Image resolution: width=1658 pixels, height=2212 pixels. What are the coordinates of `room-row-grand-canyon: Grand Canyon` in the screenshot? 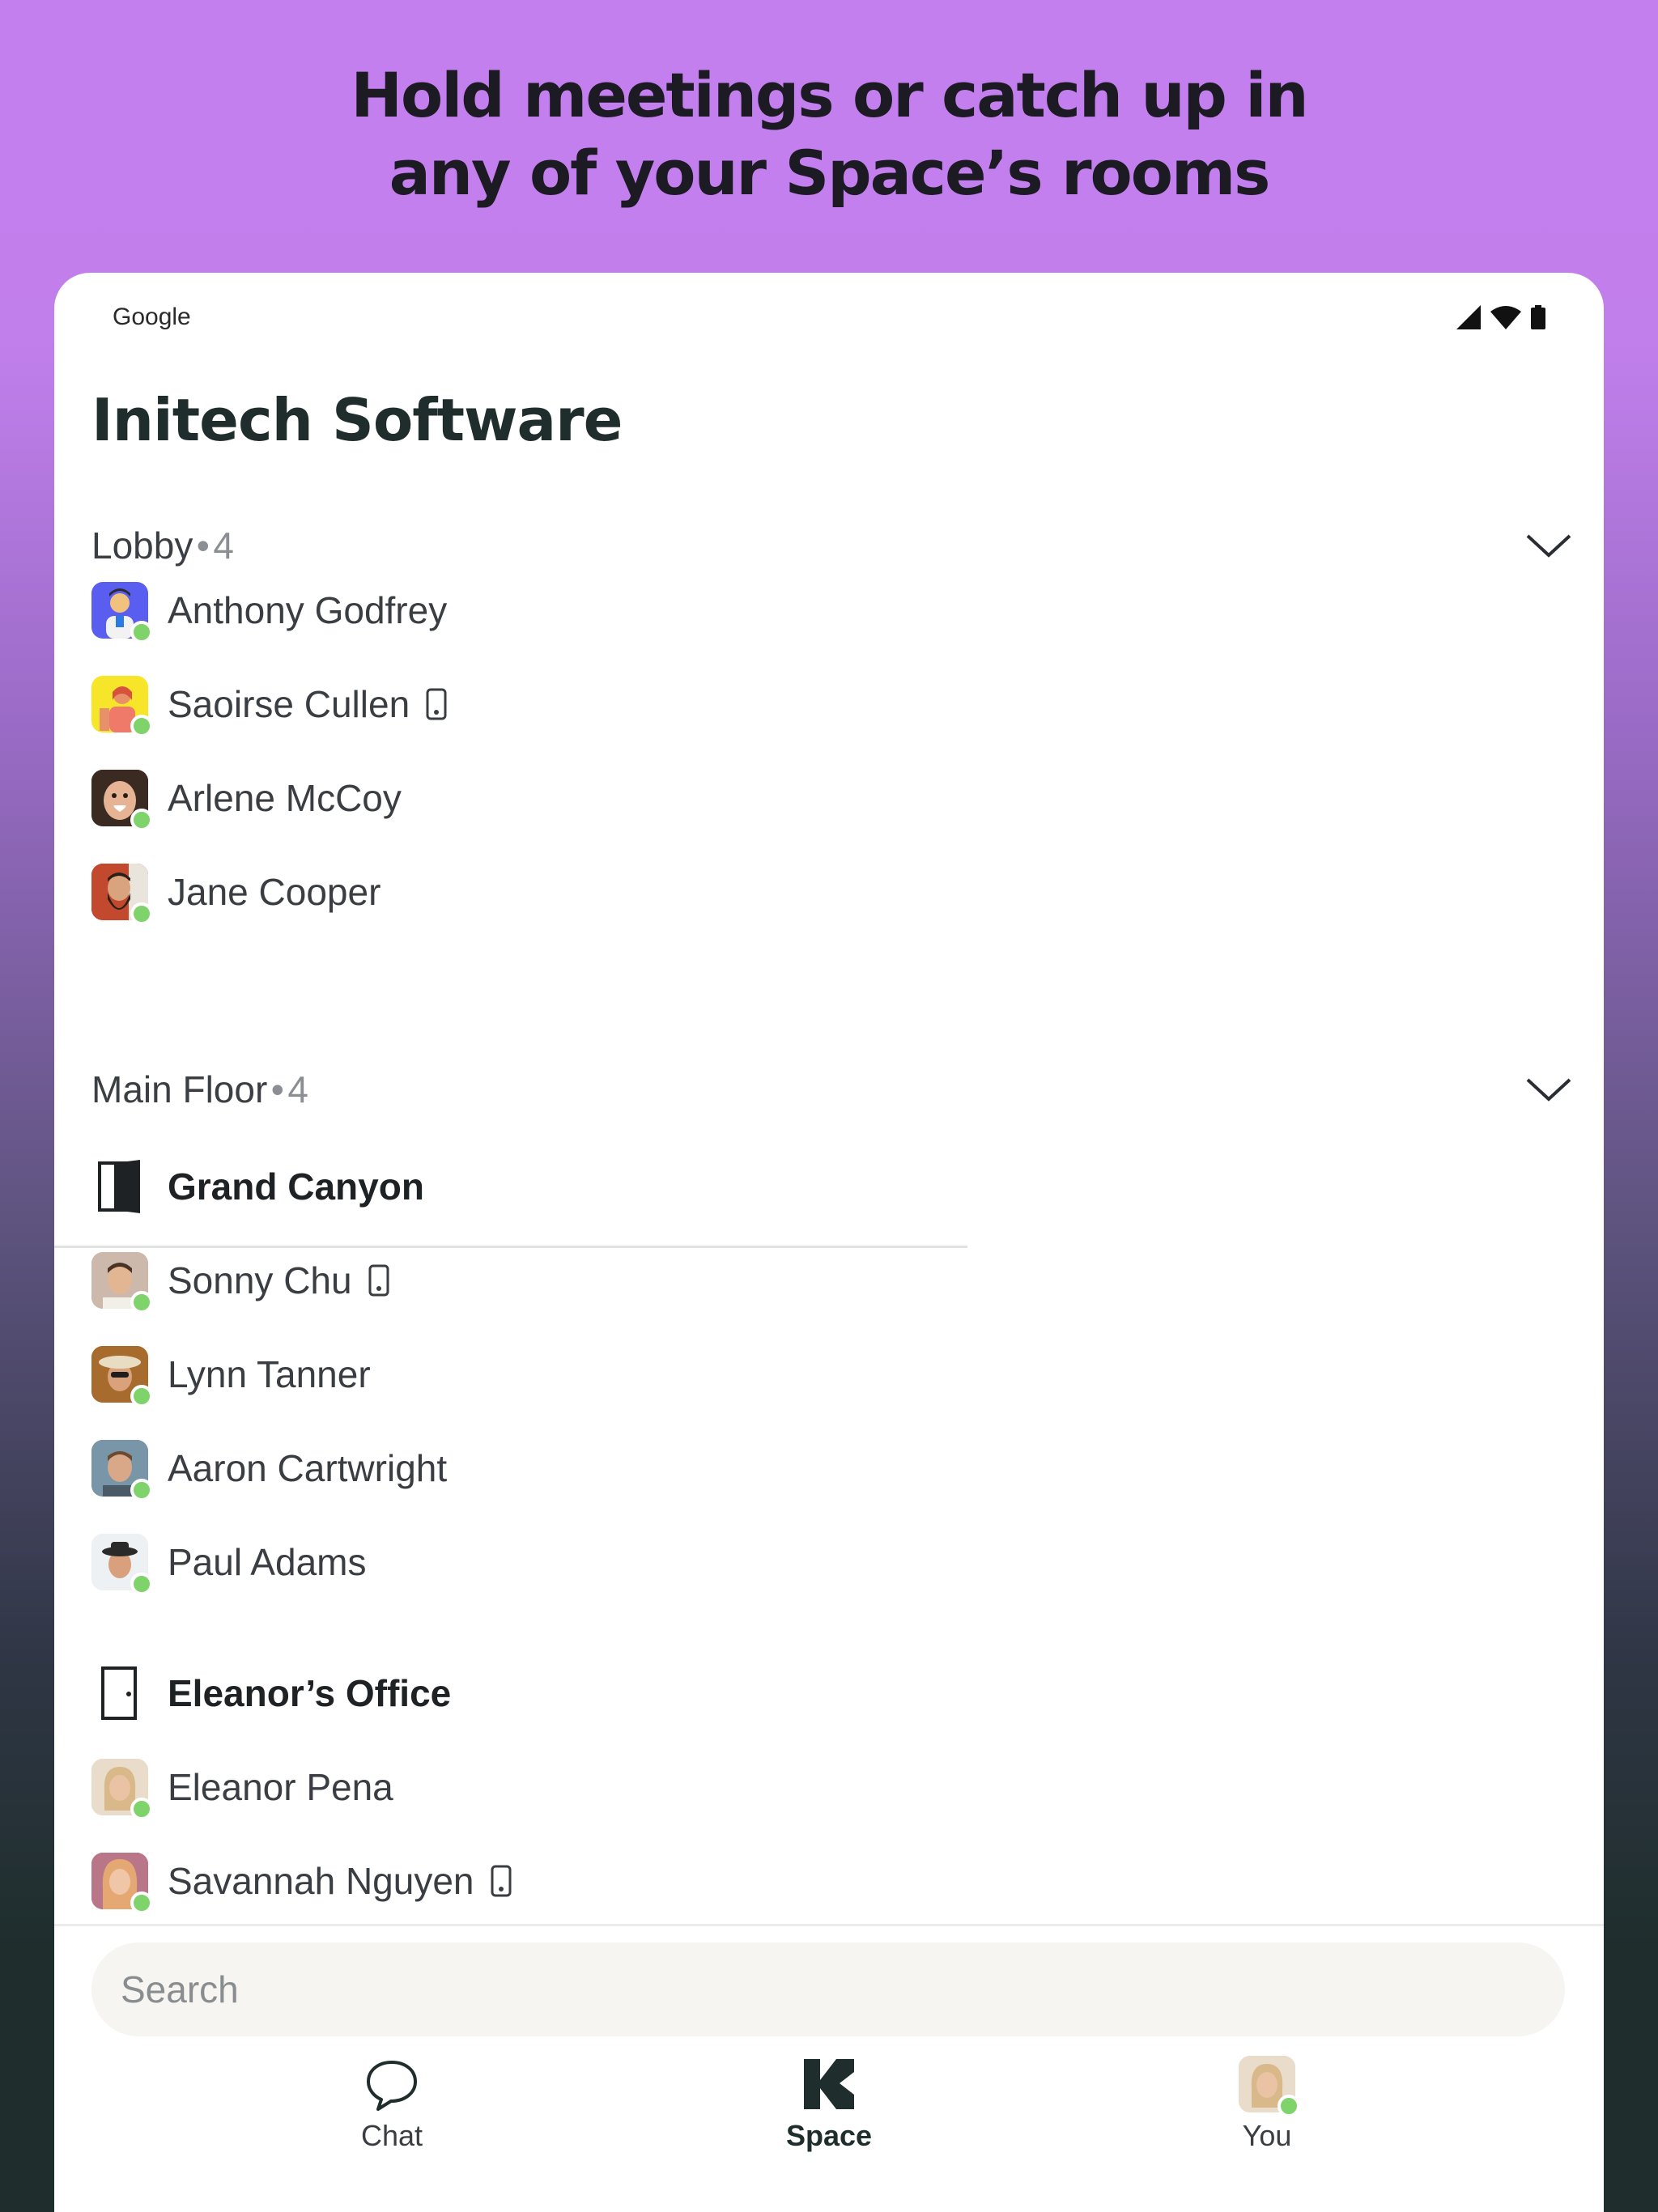 It's located at (257, 1186).